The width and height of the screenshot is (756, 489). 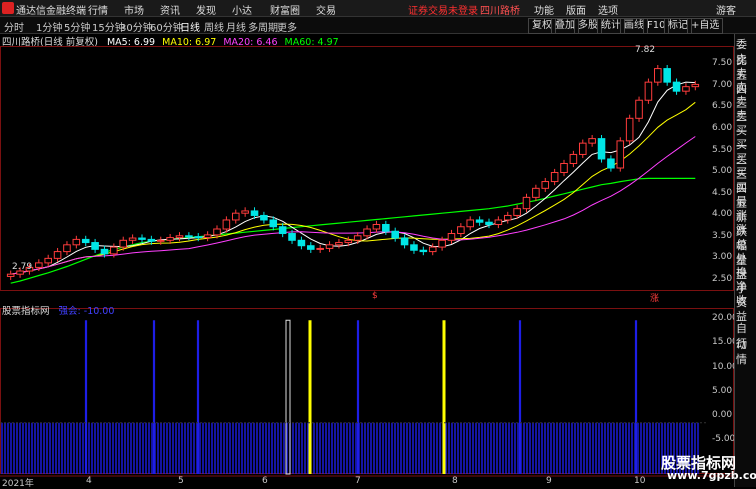 I want to click on period-30min: 30分钟, so click(x=136, y=26).